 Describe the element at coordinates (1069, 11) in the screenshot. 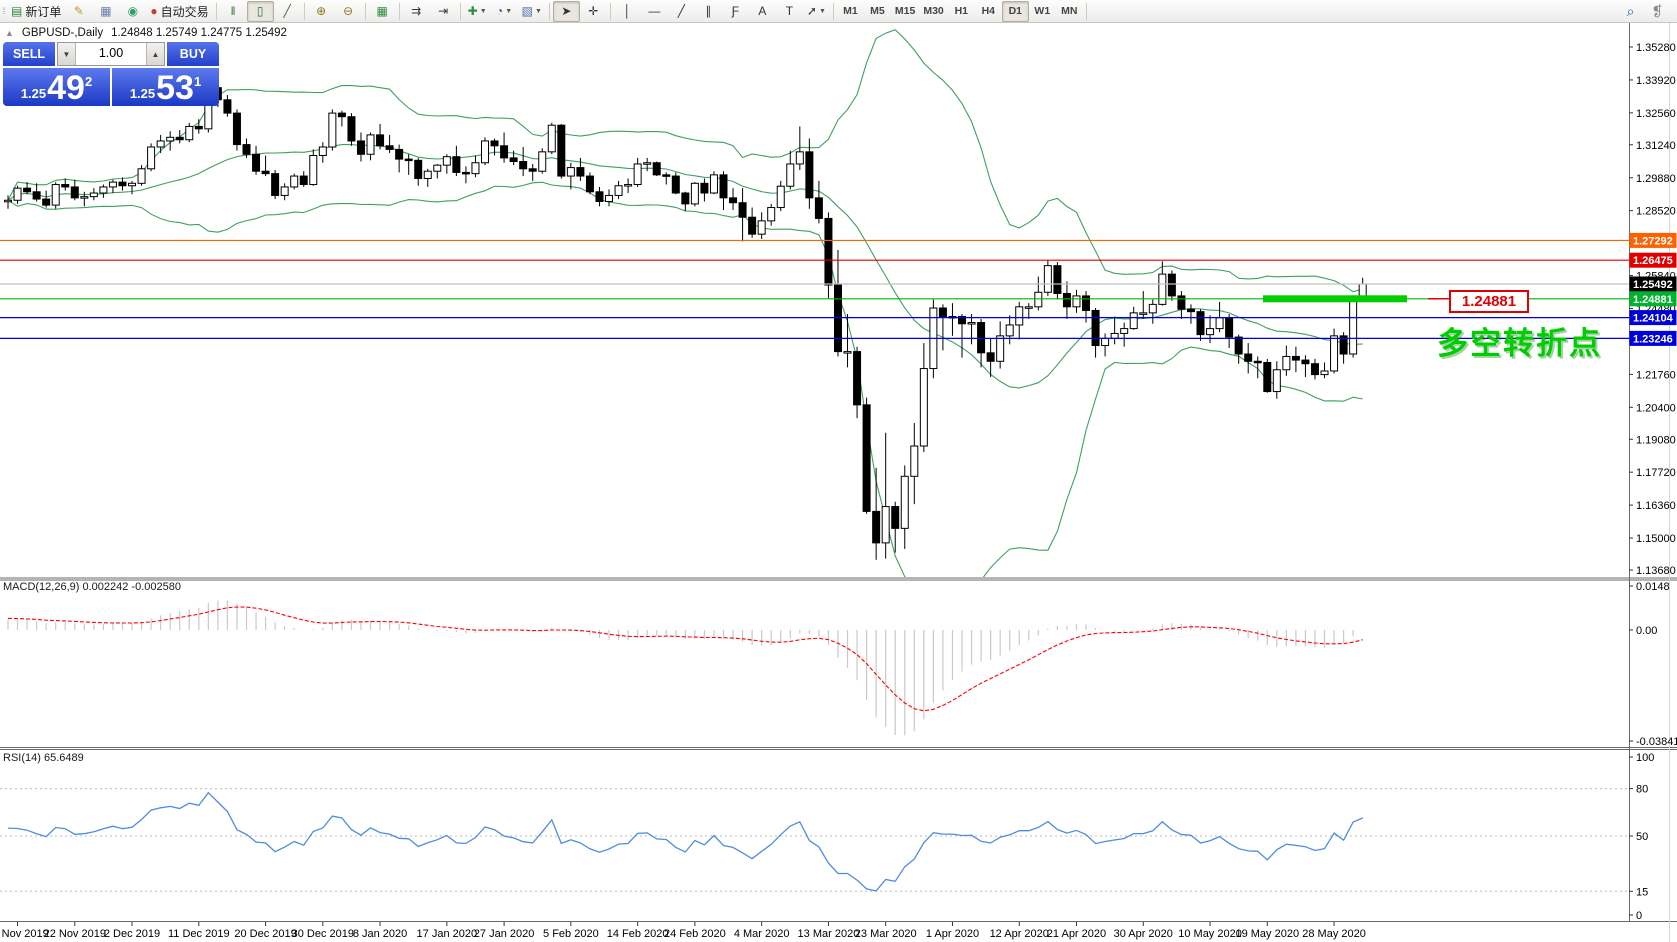

I see `timeframe-mn-button: MN` at that location.